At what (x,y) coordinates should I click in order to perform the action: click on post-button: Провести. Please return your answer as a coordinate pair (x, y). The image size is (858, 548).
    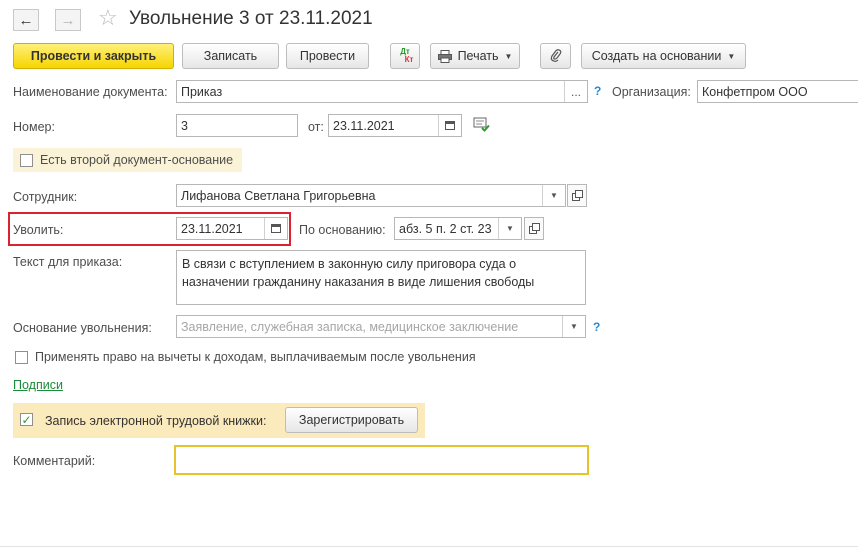
    Looking at the image, I should click on (327, 56).